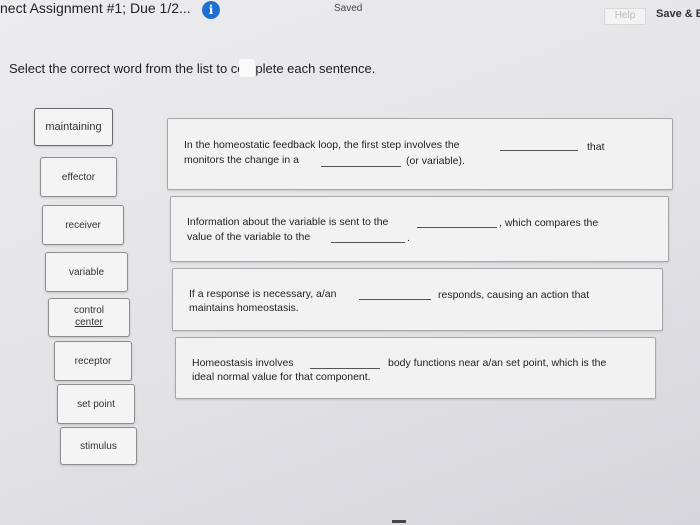 The image size is (700, 525). I want to click on word-label: effector, so click(78, 177).